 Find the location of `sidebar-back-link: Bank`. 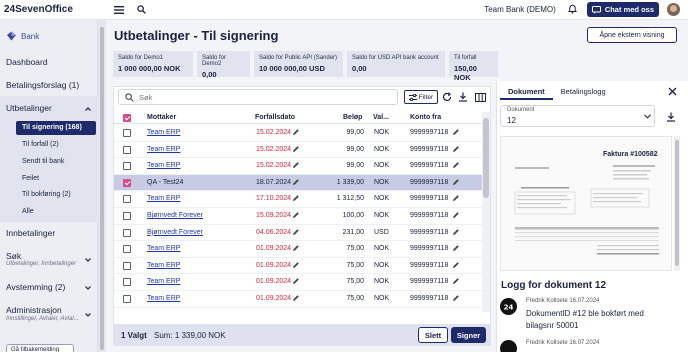

sidebar-back-link: Bank is located at coordinates (22, 36).